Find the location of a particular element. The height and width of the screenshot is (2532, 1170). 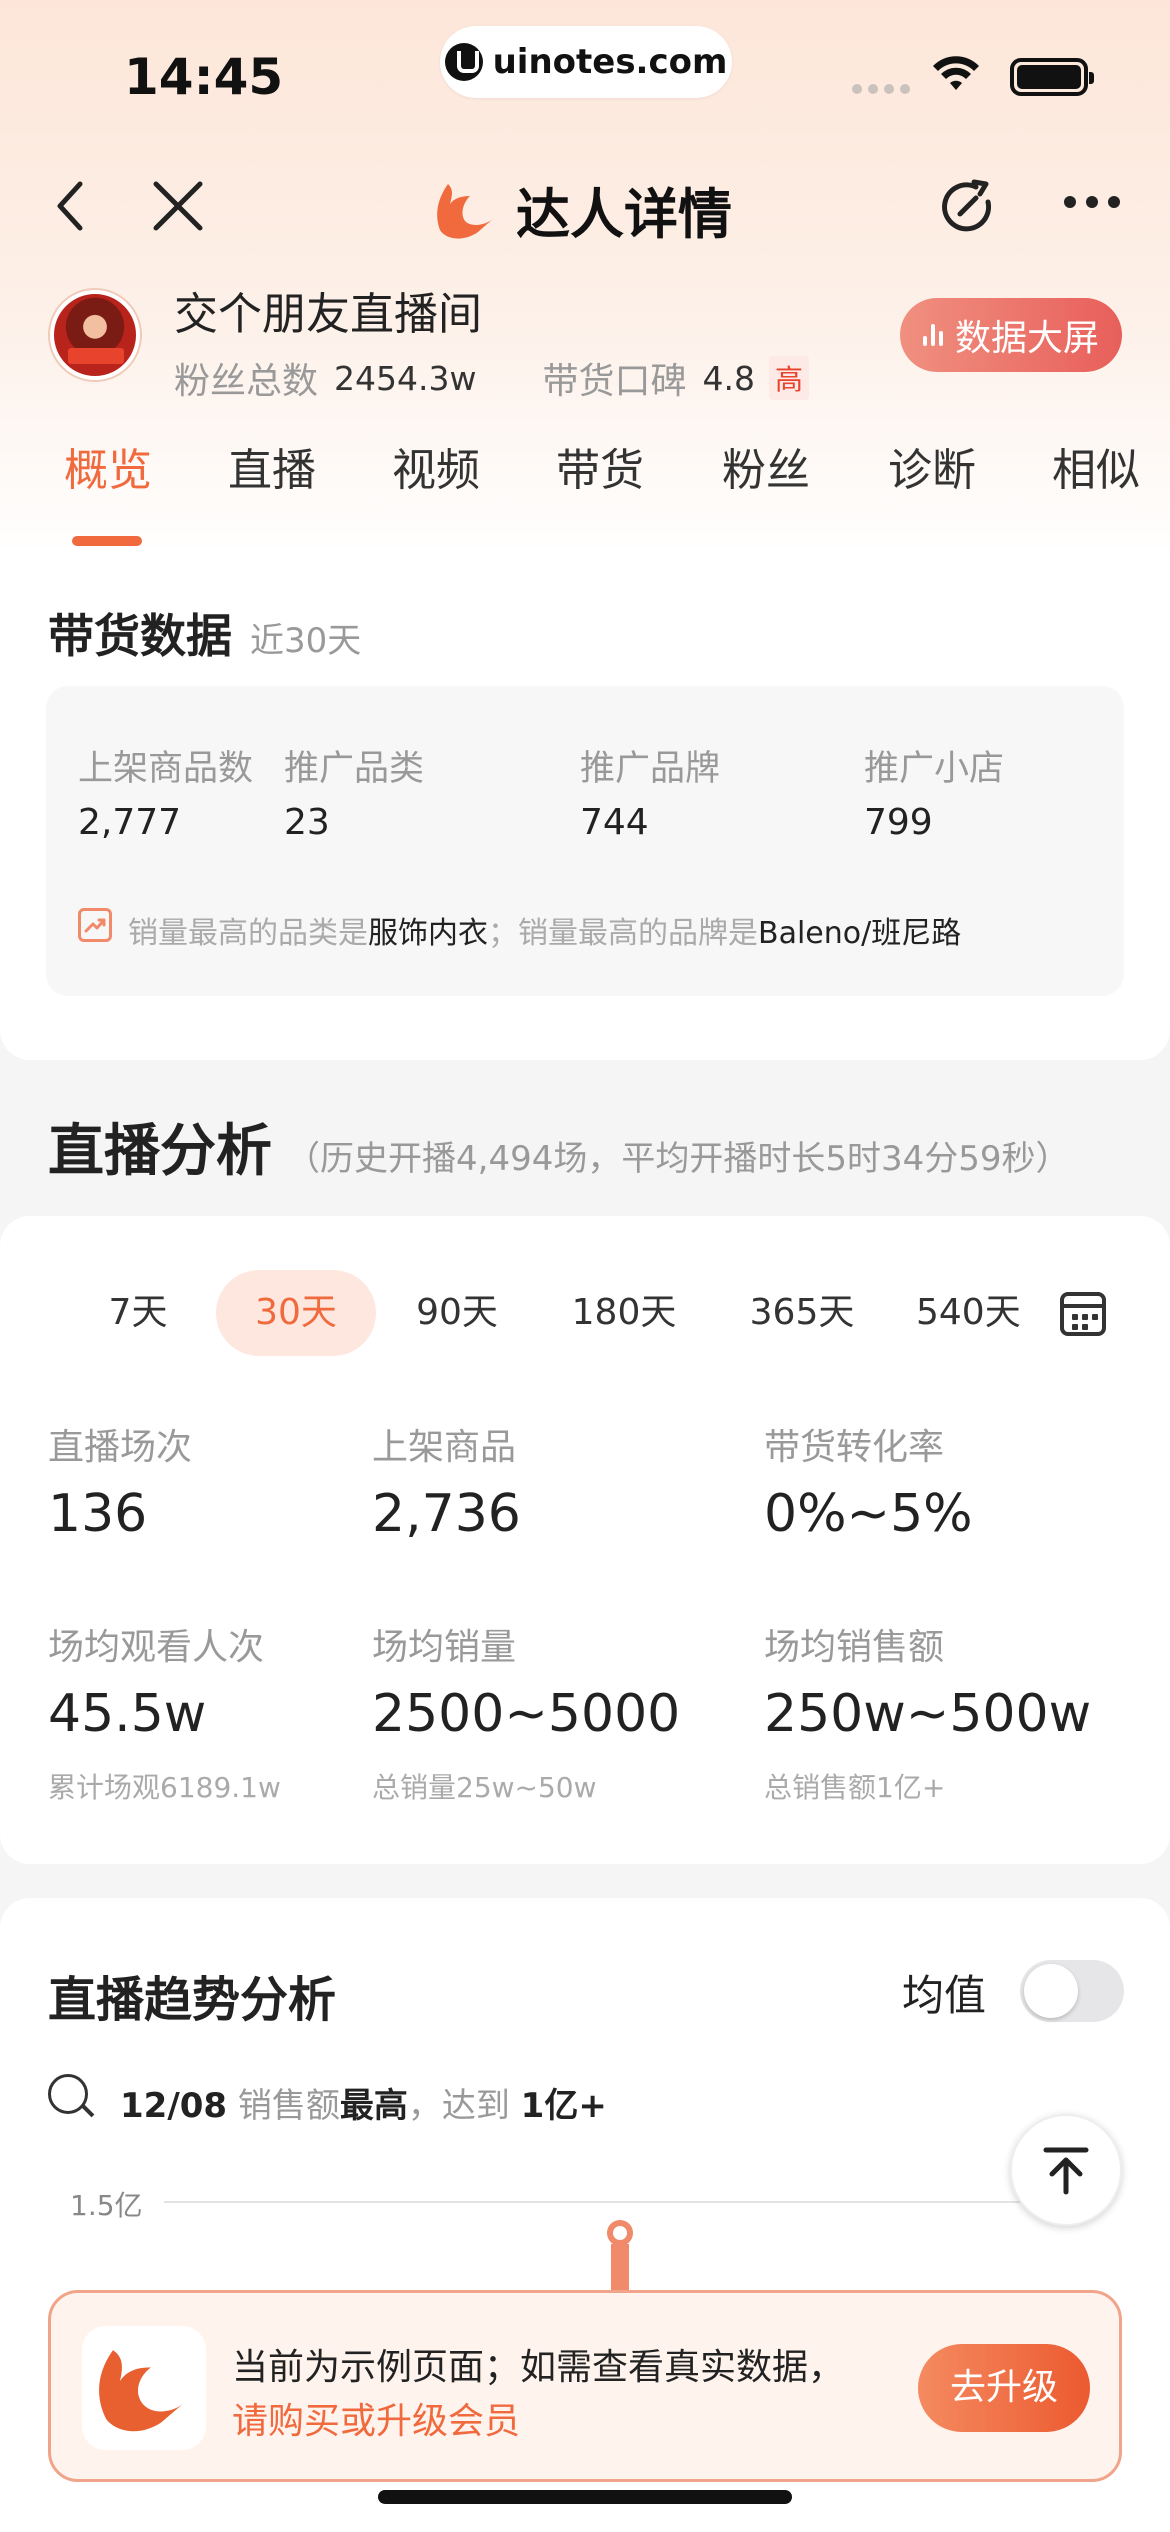

metric-sub-avg-views: 累计场观6189.1w is located at coordinates (164, 1787).